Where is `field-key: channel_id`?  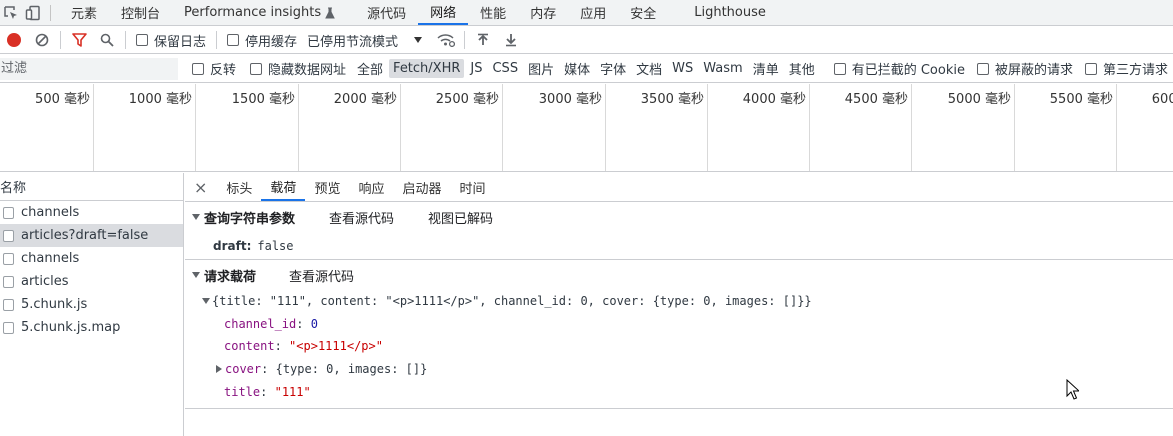
field-key: channel_id is located at coordinates (260, 323).